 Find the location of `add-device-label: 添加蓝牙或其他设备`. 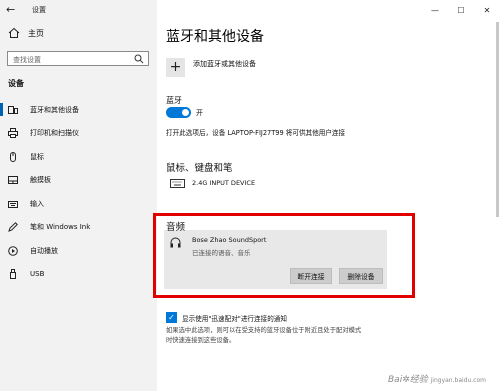

add-device-label: 添加蓝牙或其他设备 is located at coordinates (224, 64).